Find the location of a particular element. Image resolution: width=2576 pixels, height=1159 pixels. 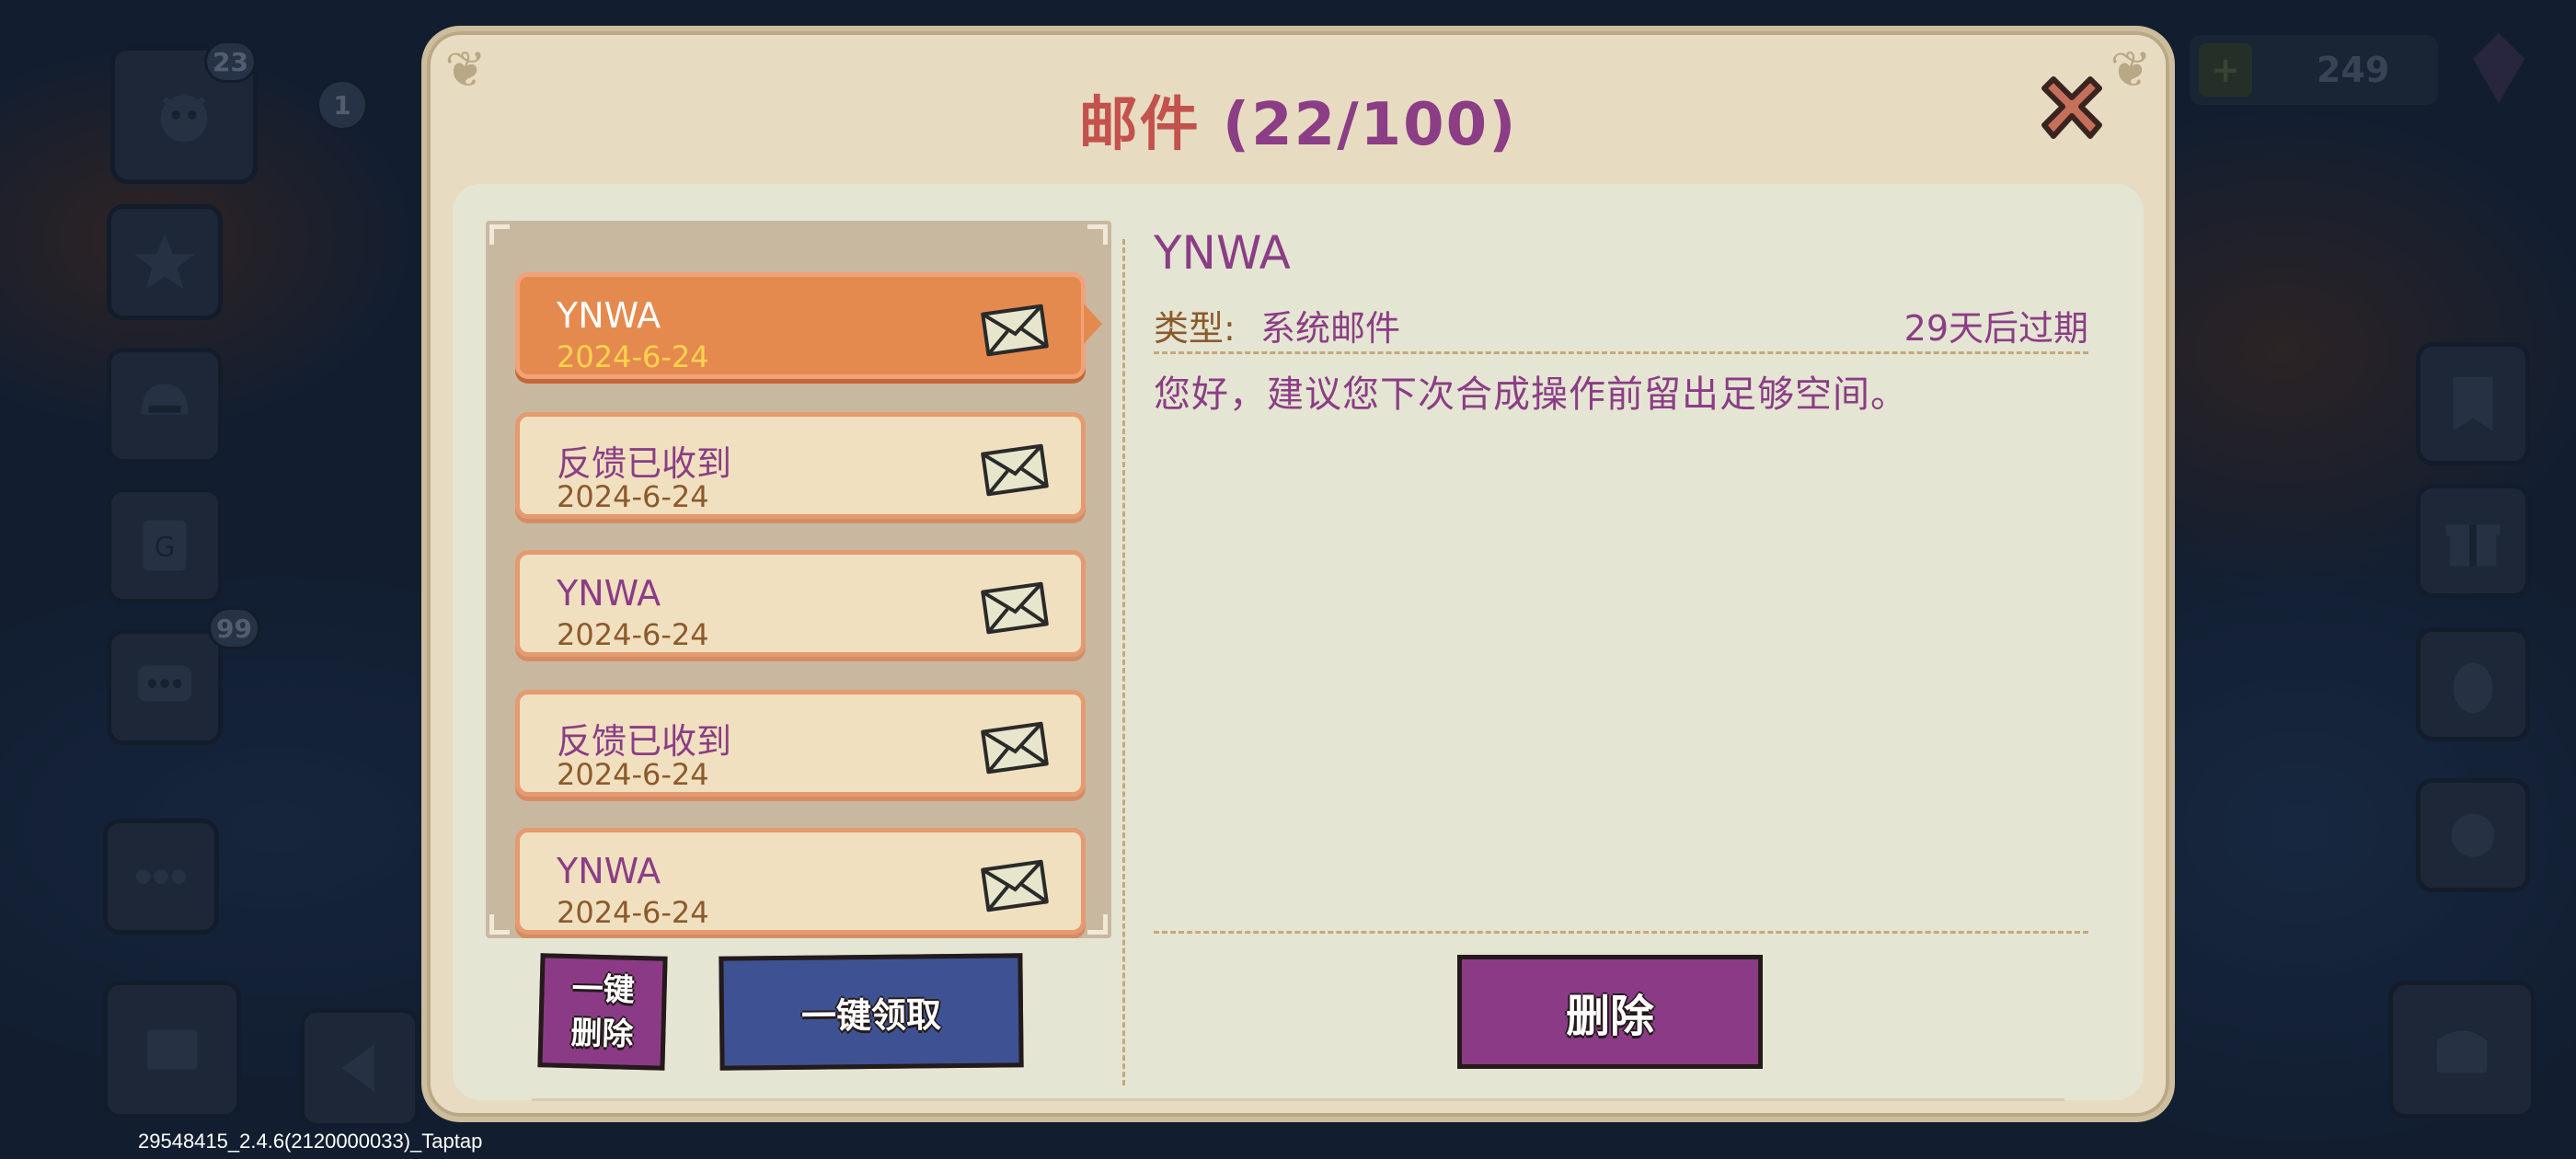

close-icon is located at coordinates (2071, 107).